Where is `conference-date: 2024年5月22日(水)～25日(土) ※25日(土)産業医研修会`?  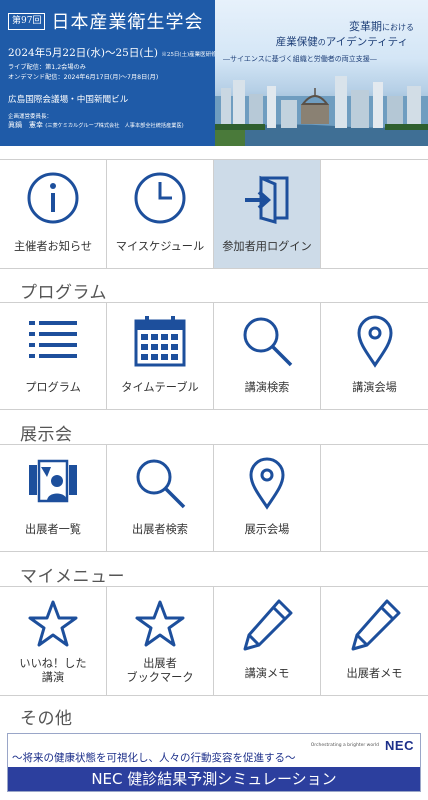
conference-date: 2024年5月22日(水)～25日(土) ※25日(土)産業医研修会 is located at coordinates (115, 52).